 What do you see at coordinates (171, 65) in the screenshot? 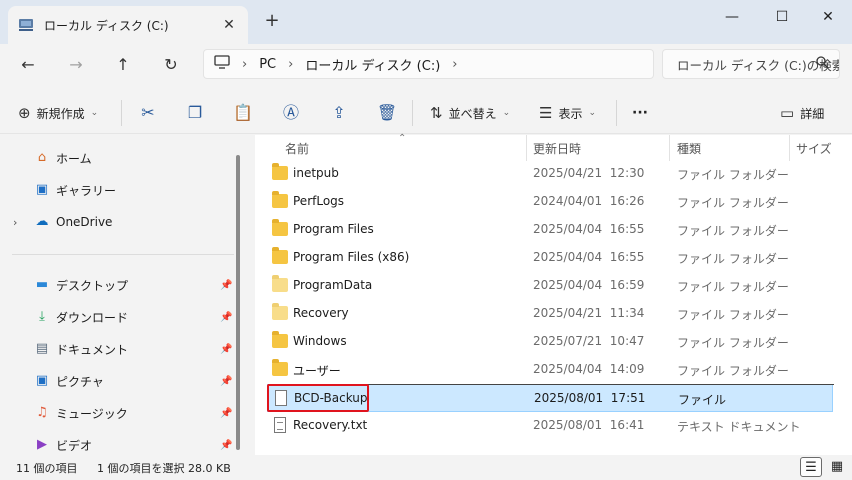
I see `refresh-icon: ↻` at bounding box center [171, 65].